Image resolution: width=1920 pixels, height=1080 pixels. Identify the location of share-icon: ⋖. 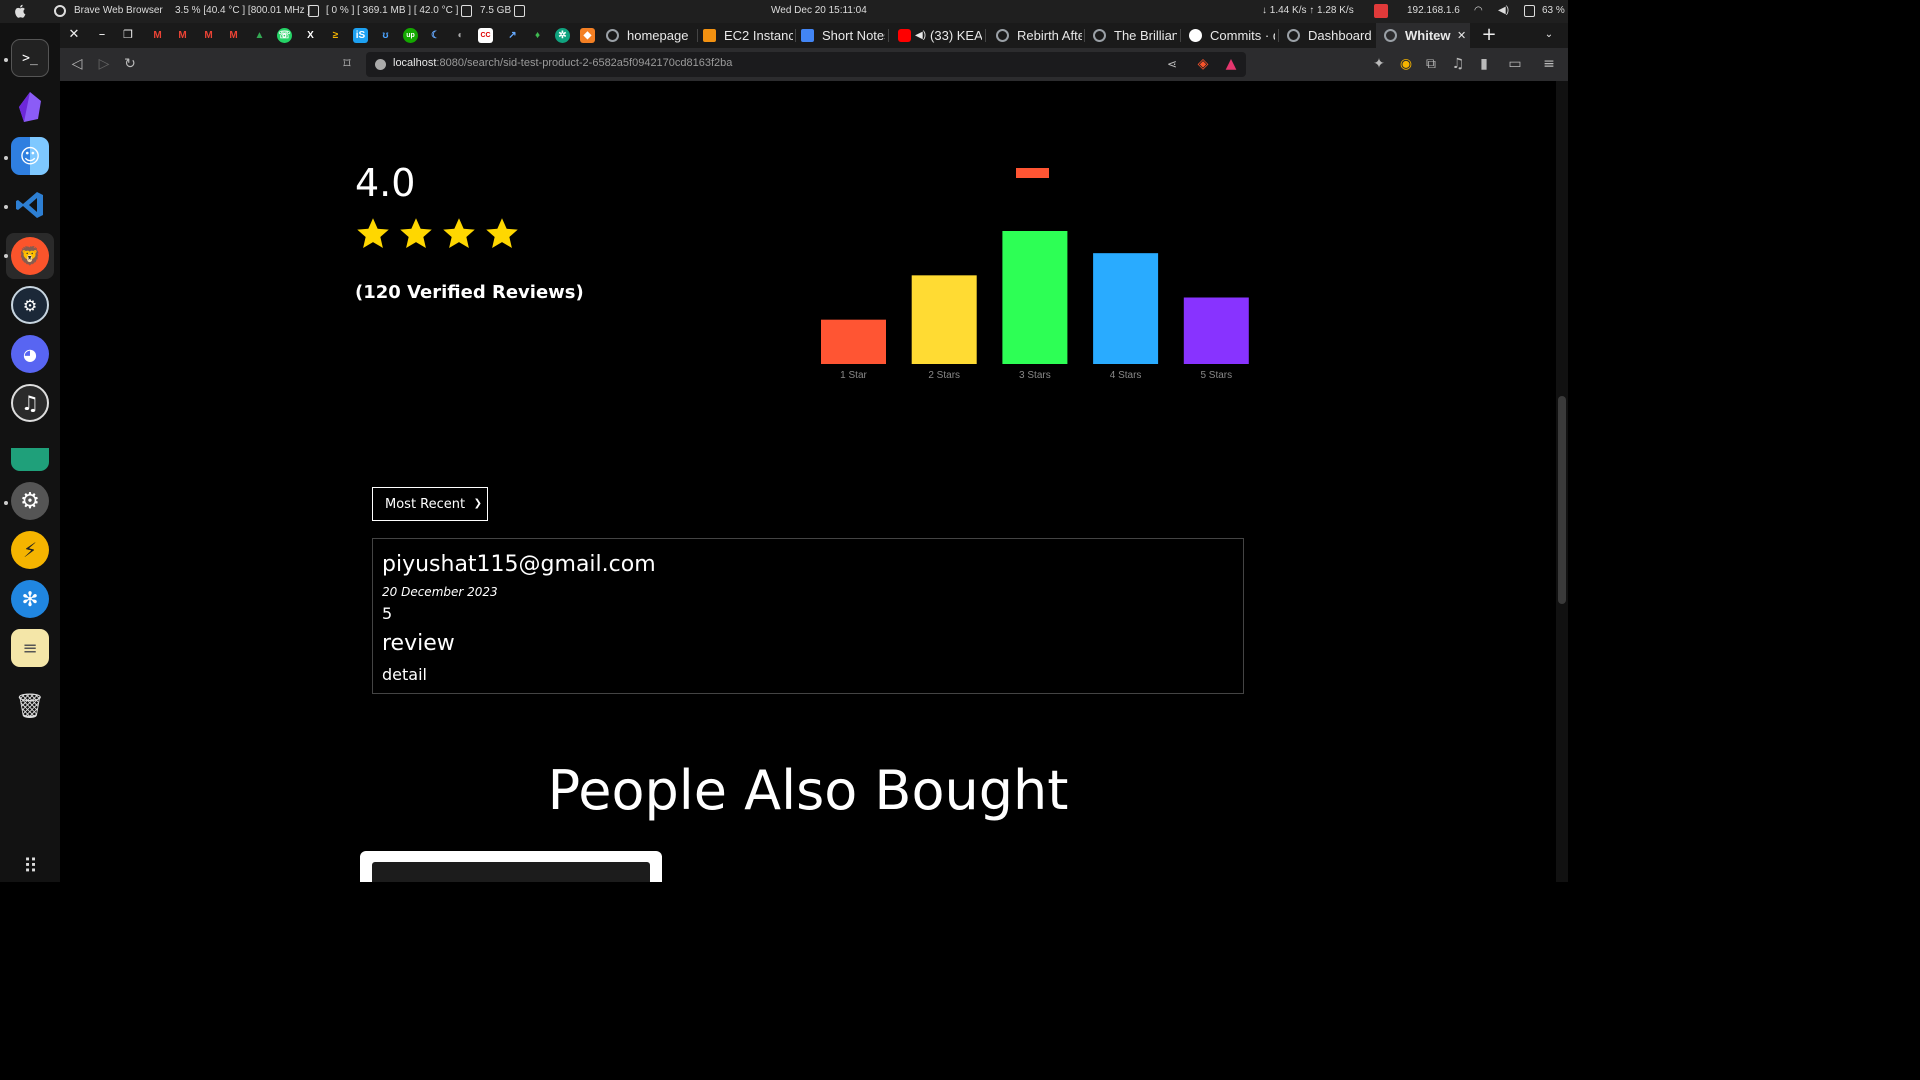
(1172, 64).